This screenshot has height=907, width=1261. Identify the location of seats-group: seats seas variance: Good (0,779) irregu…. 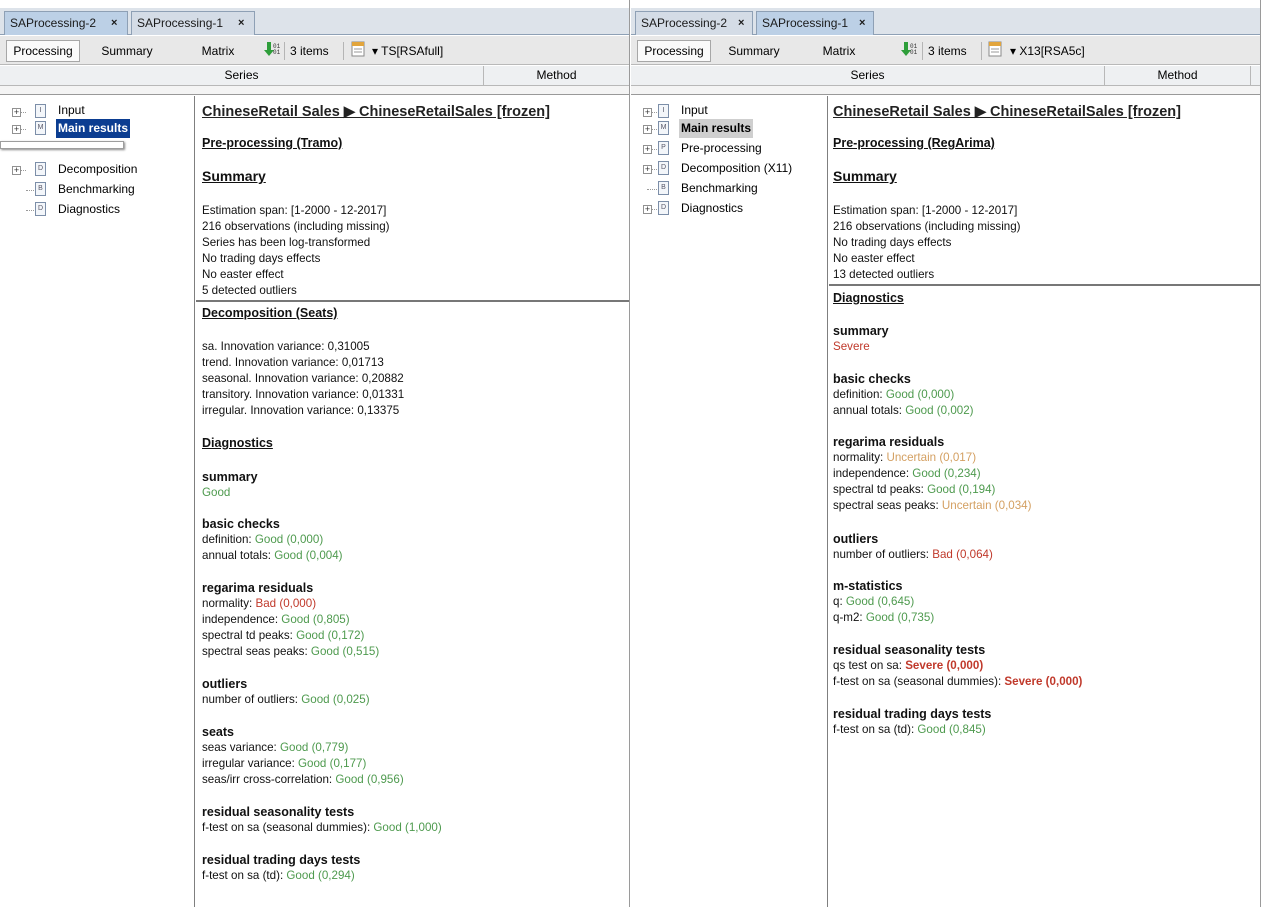
(303, 755).